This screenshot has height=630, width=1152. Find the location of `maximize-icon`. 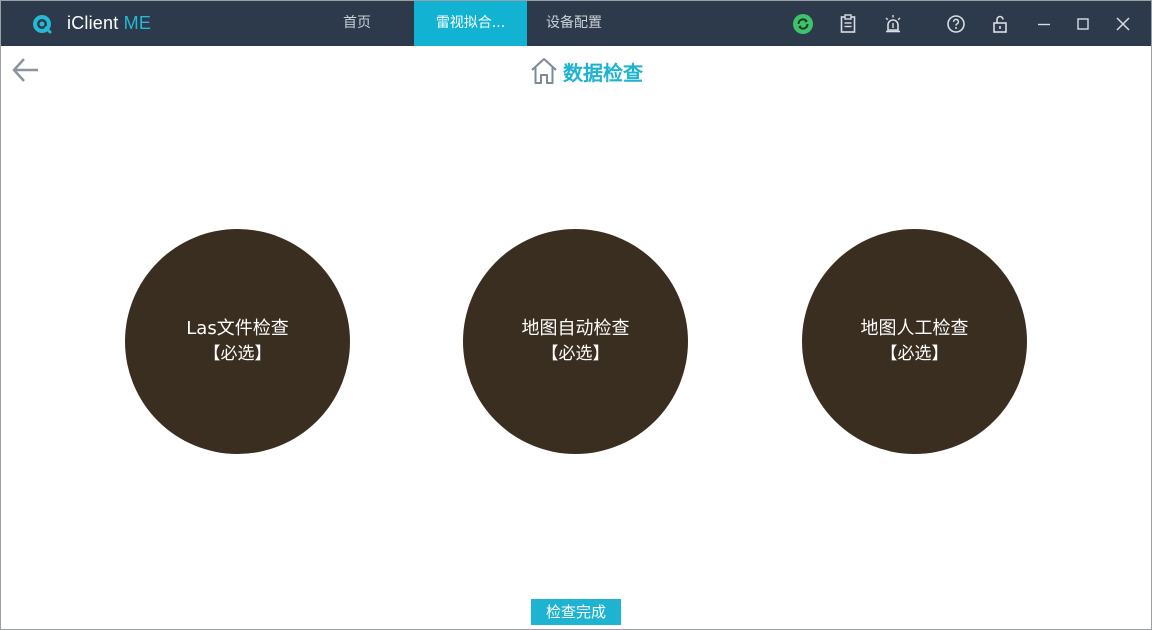

maximize-icon is located at coordinates (1083, 24).